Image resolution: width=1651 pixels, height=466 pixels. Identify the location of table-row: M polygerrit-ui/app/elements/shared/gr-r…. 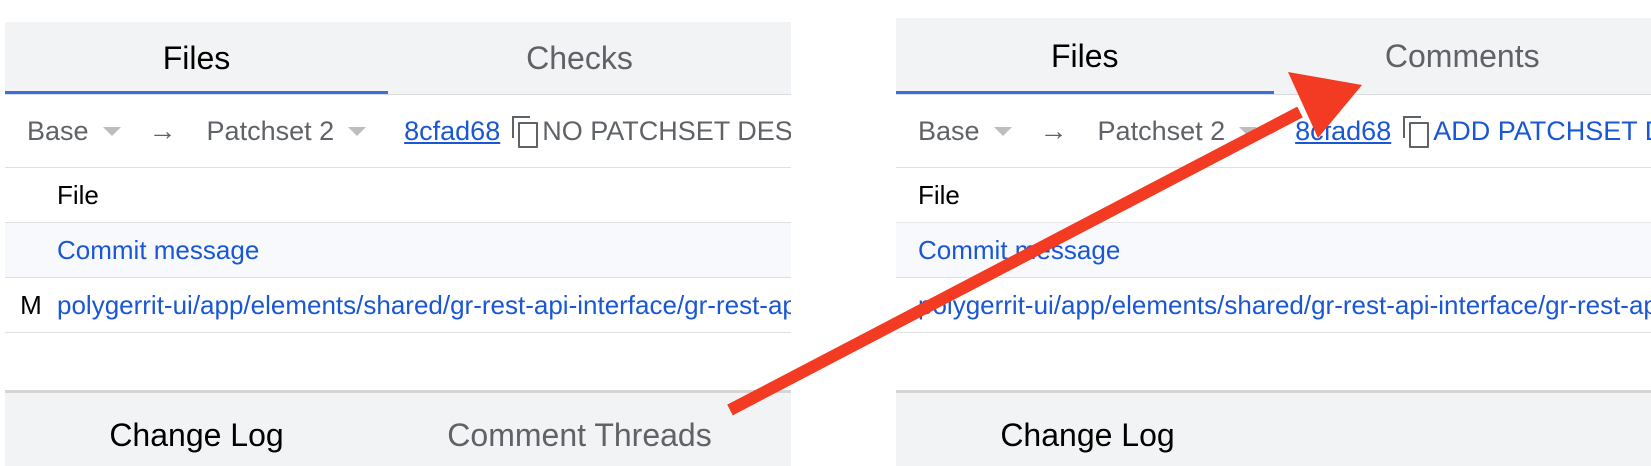
(398, 305).